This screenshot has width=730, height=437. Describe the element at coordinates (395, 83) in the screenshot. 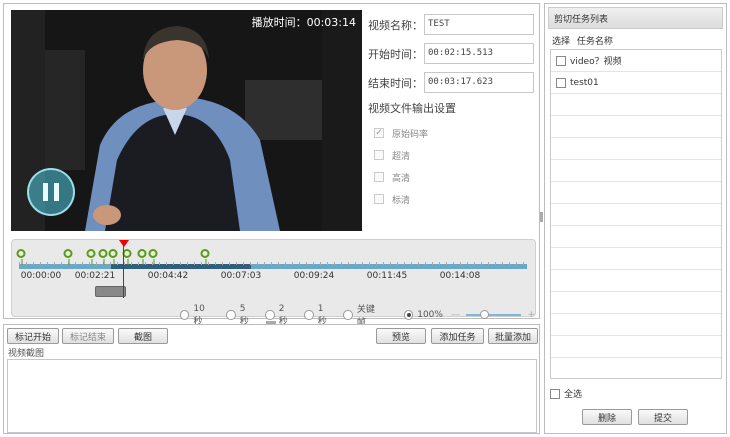

I see `end-time-label: 结束时间：` at that location.